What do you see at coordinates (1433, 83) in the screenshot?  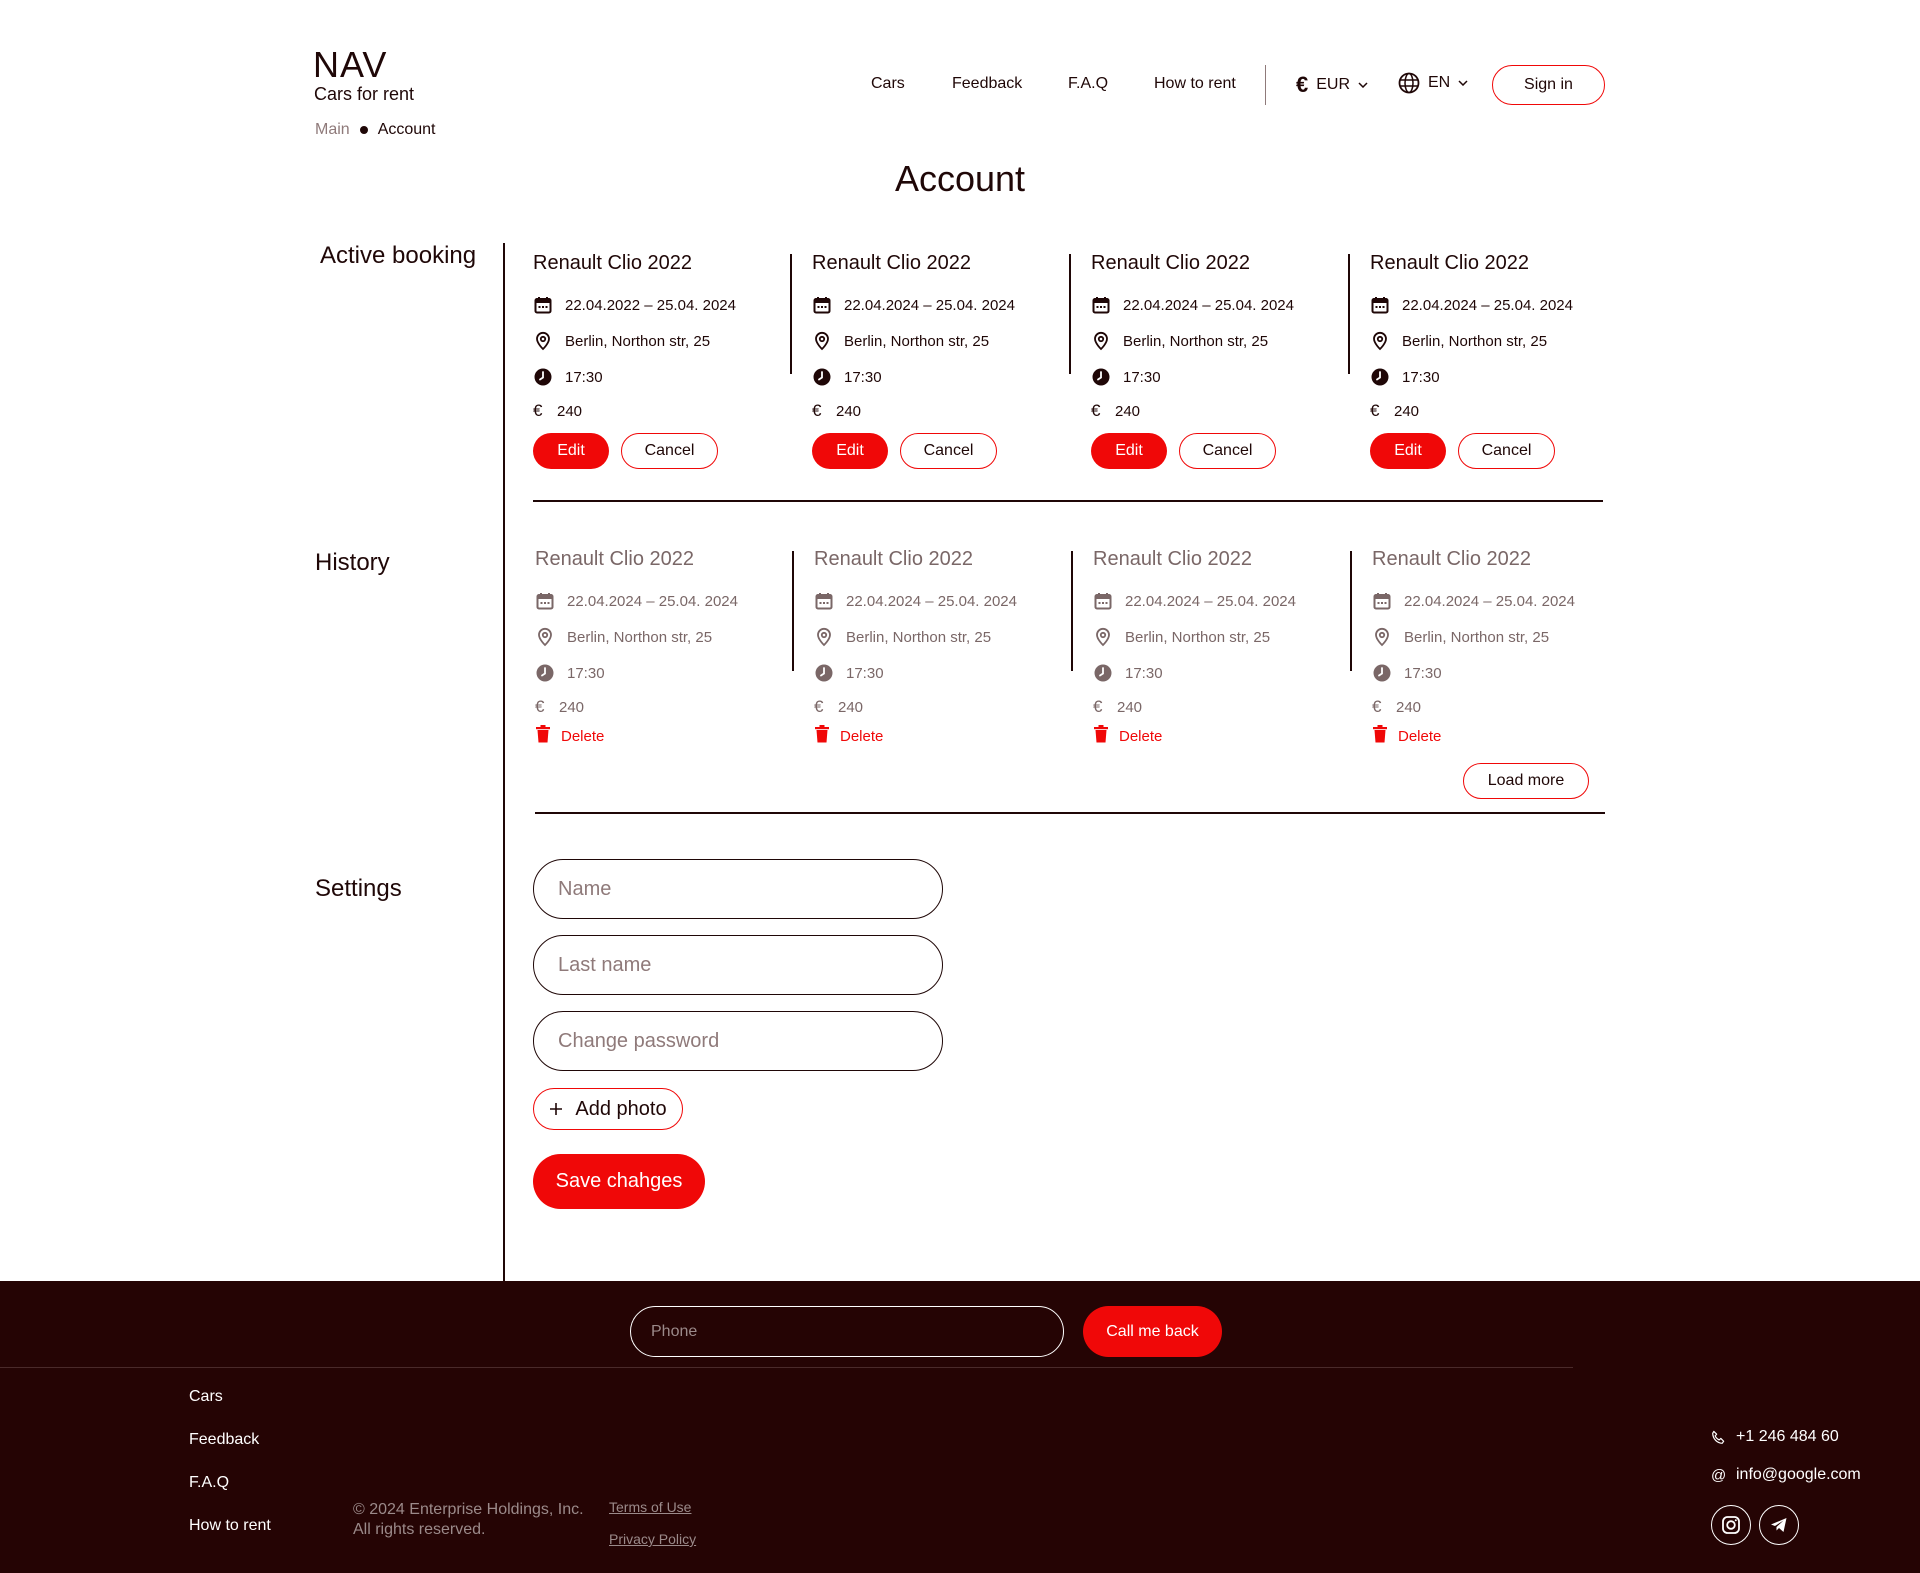 I see `language-selector: EN` at bounding box center [1433, 83].